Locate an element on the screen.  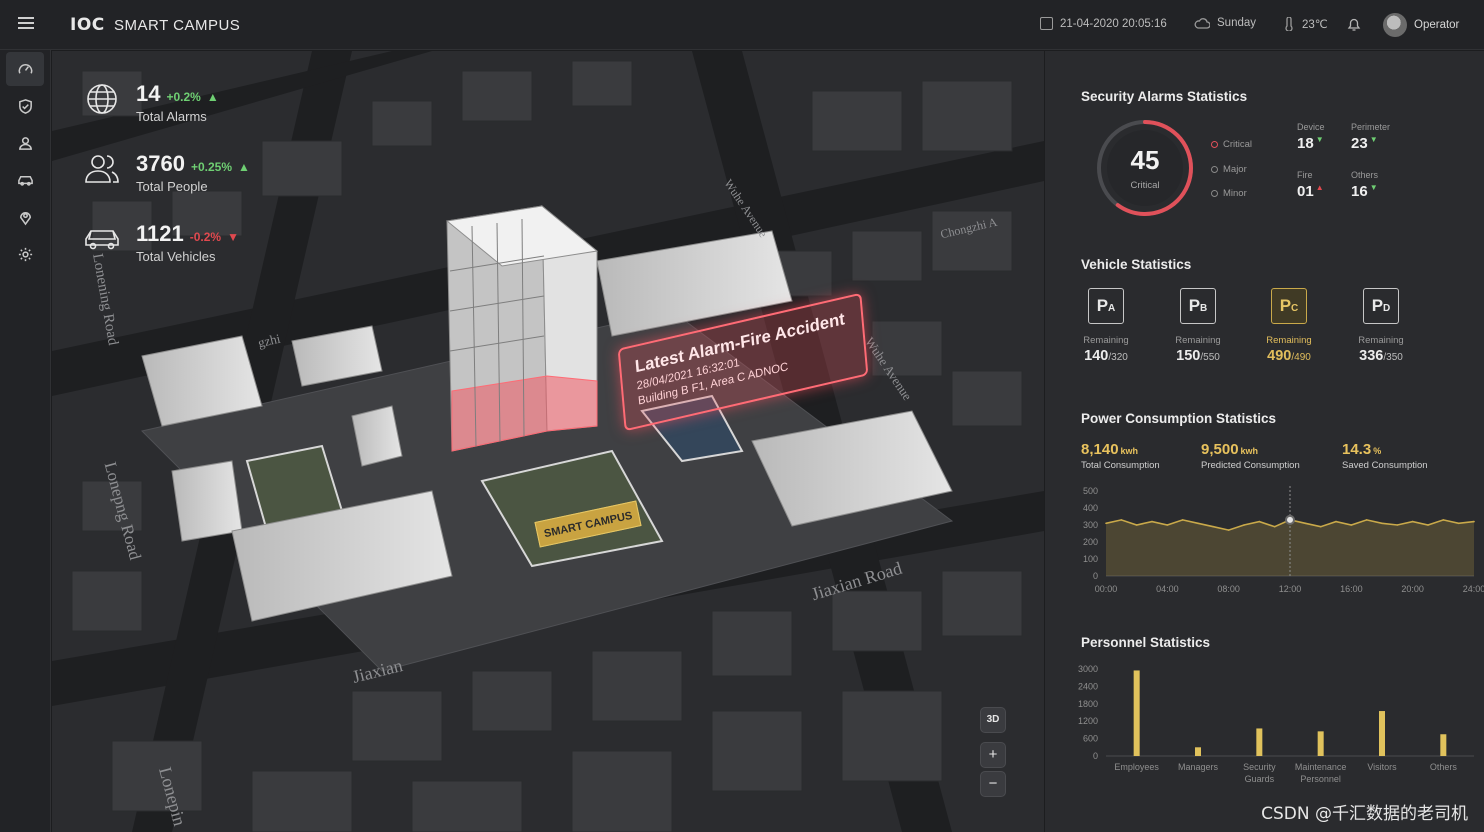
critical-label: Critical is located at coordinates (1145, 185).